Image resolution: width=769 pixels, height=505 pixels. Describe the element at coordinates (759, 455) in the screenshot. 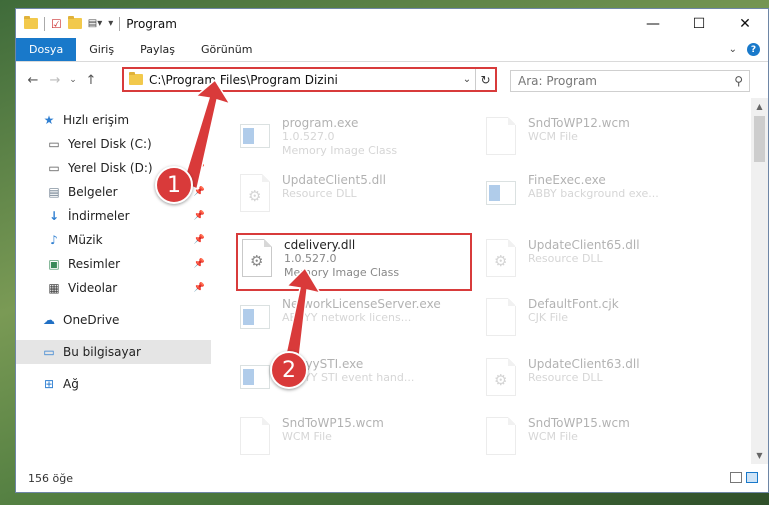

I see `scroll-down-icon: ▼` at that location.